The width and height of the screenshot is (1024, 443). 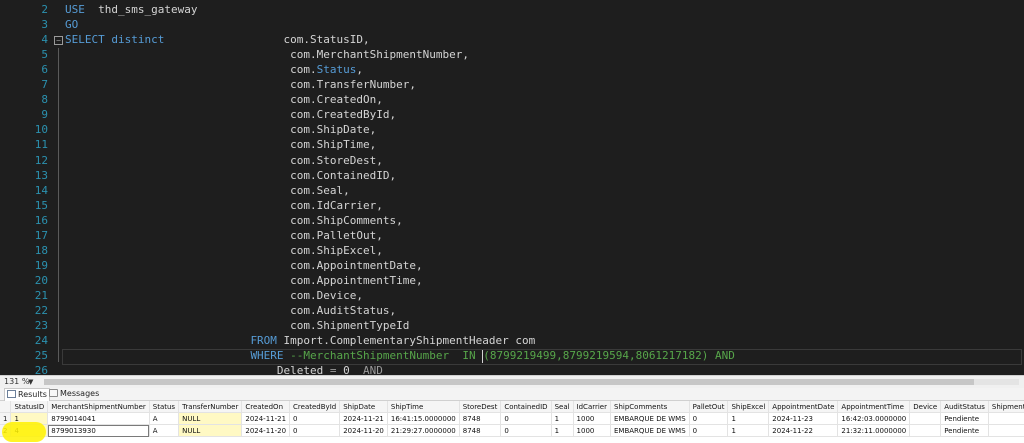 I want to click on column-header: AppointmentDate, so click(x=803, y=407).